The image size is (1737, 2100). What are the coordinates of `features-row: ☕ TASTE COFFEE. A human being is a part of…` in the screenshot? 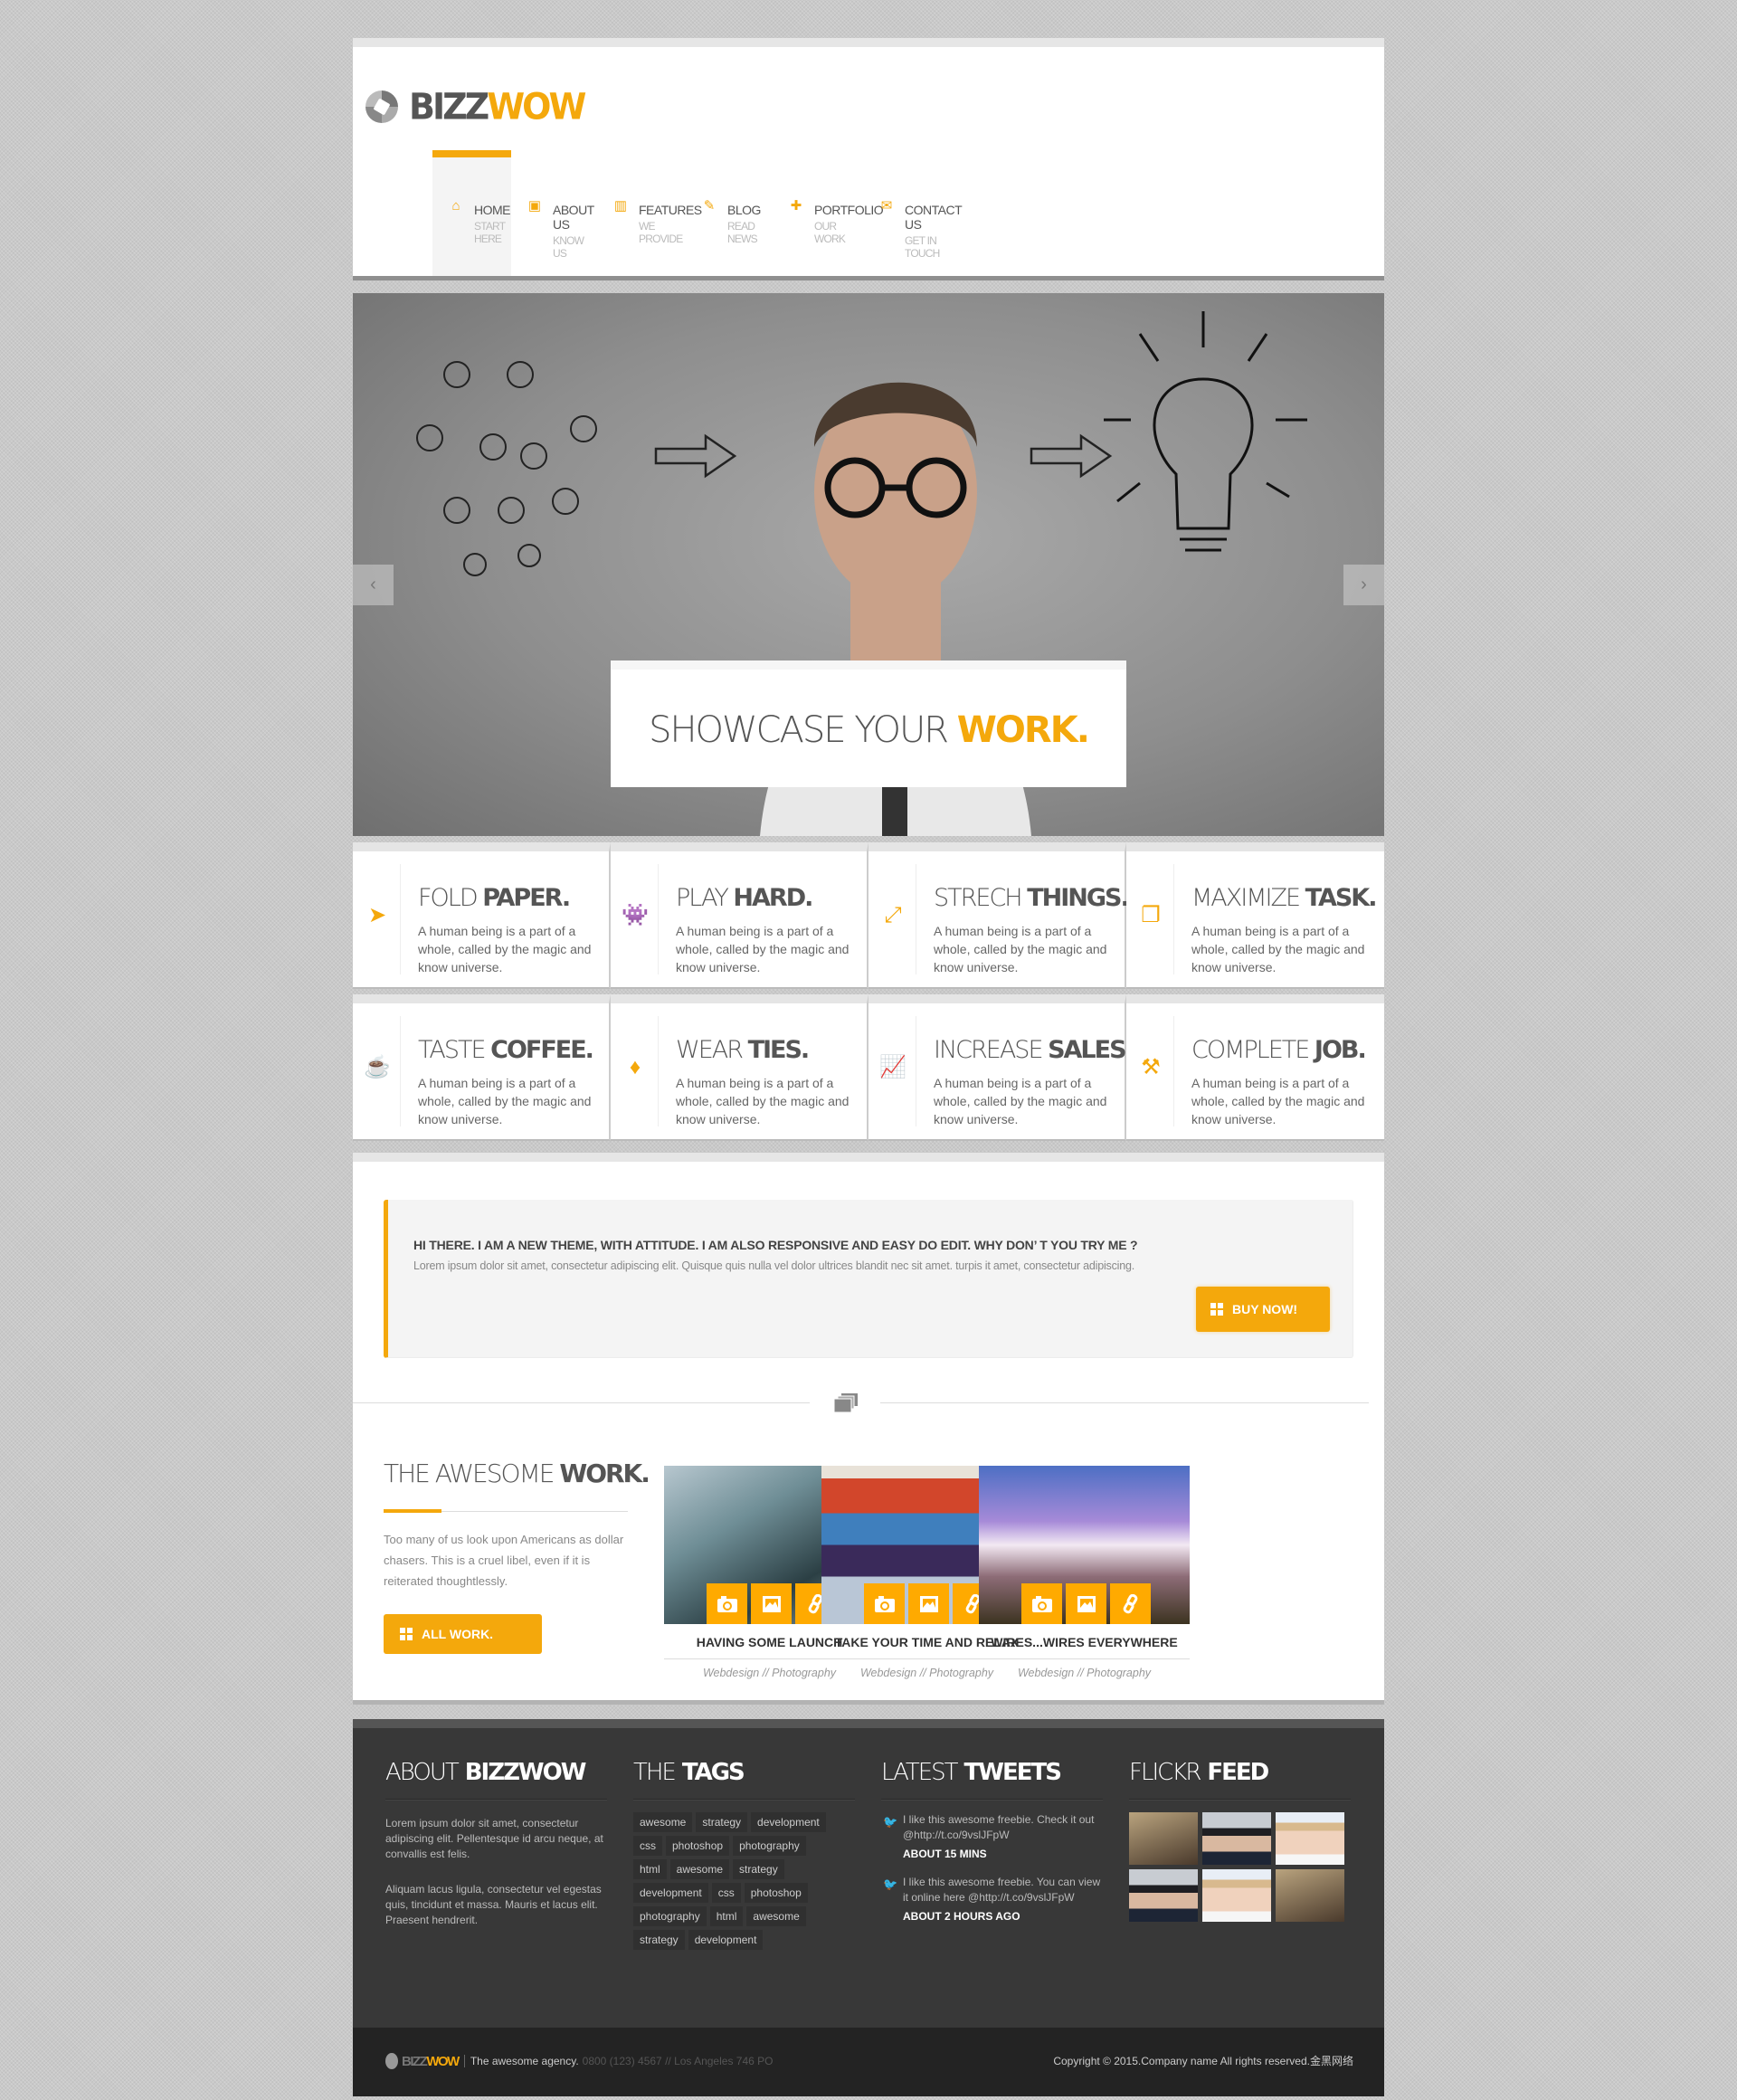 It's located at (868, 1067).